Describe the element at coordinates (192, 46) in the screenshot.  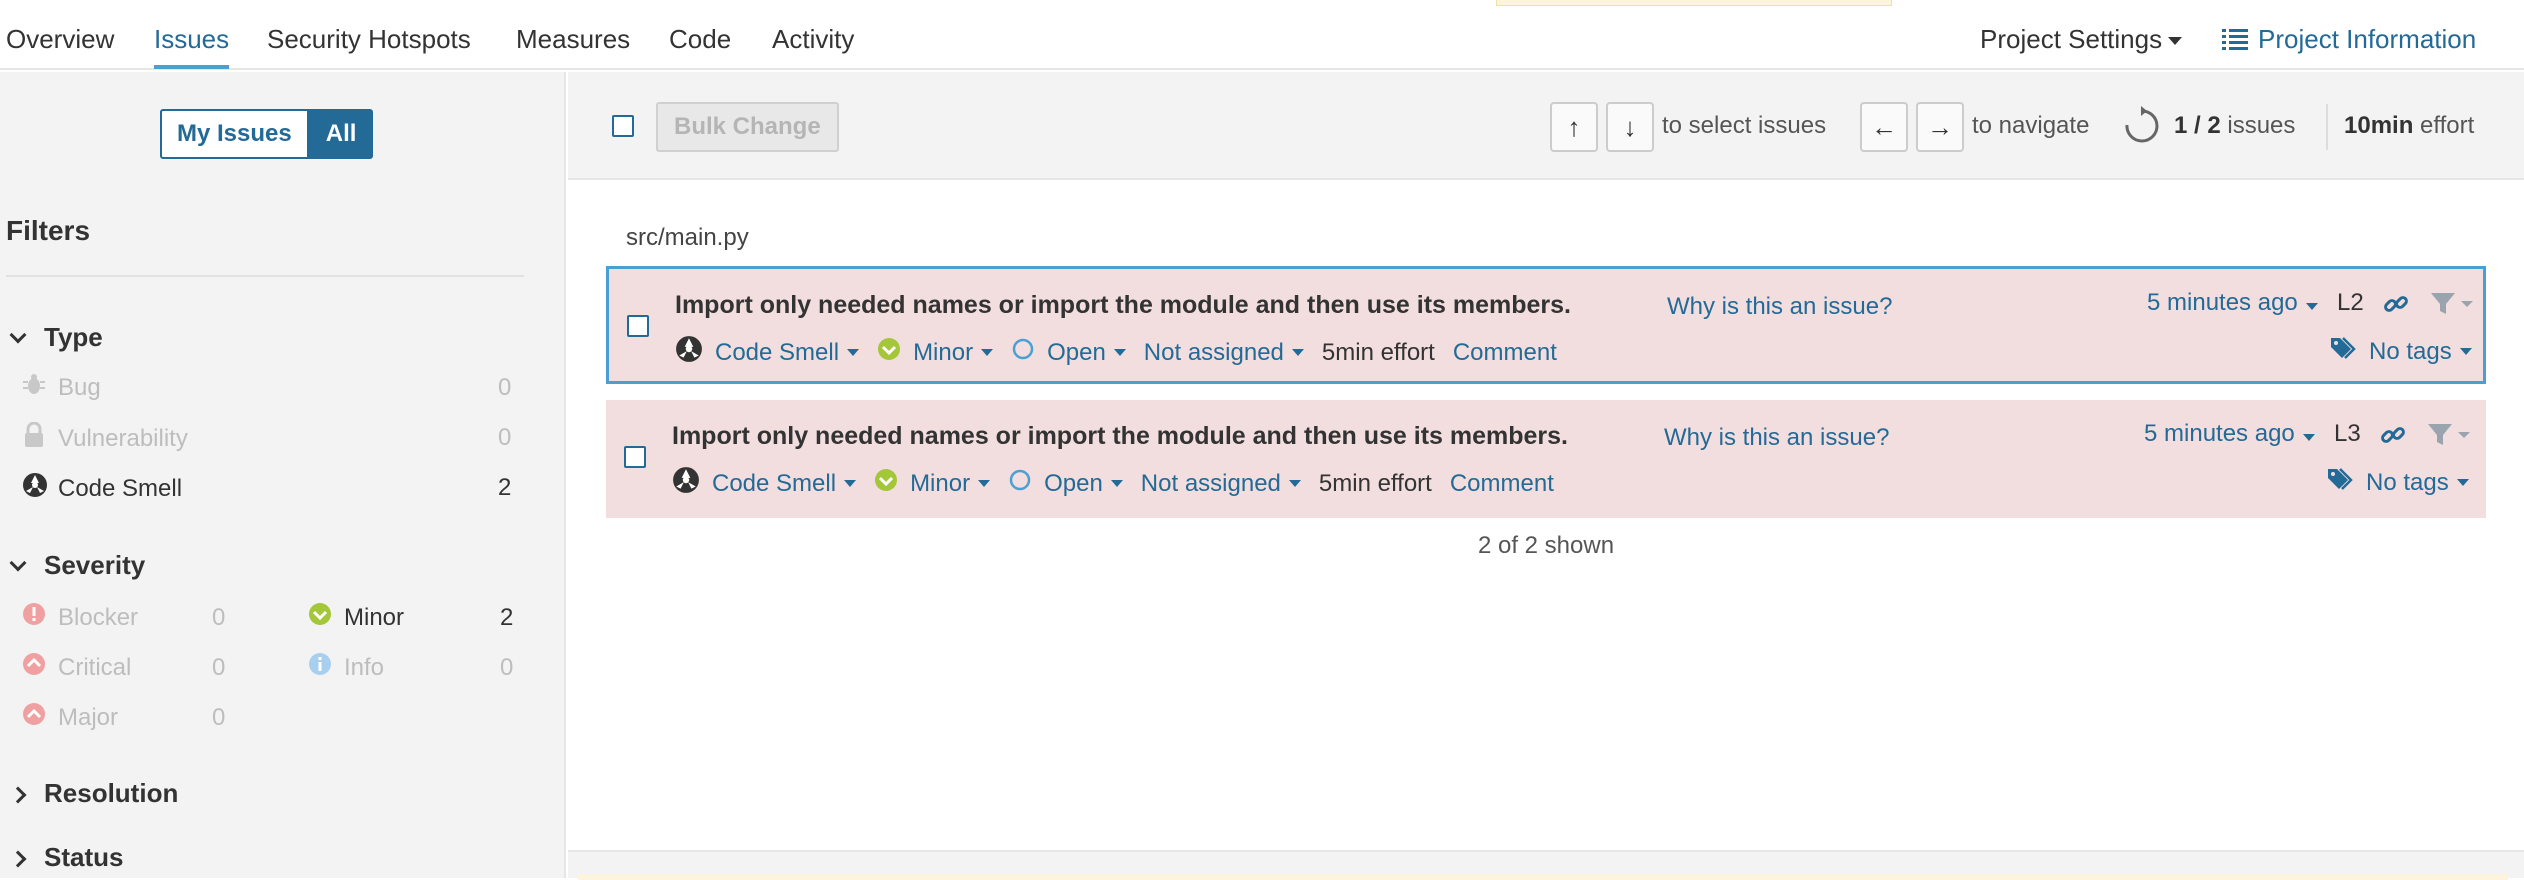
I see `tab-issues: Issues` at that location.